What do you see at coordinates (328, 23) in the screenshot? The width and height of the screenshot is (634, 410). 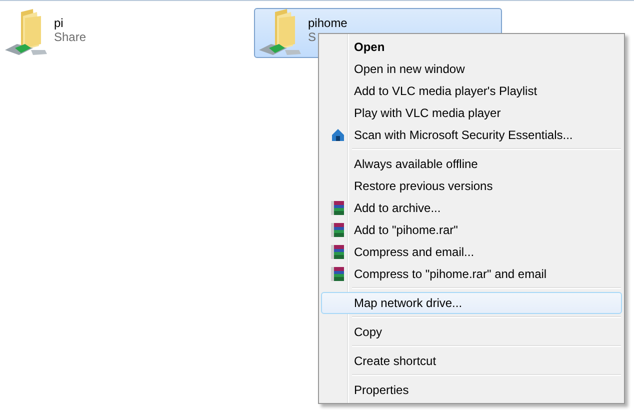 I see `folder-name: pihome` at bounding box center [328, 23].